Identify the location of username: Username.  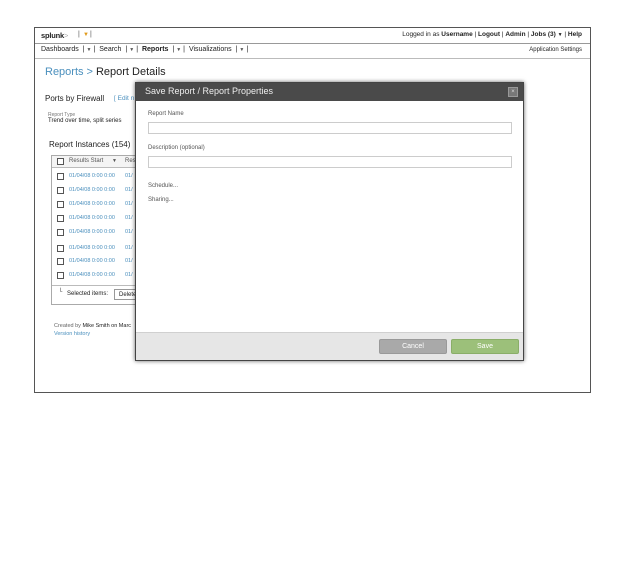
(456, 34).